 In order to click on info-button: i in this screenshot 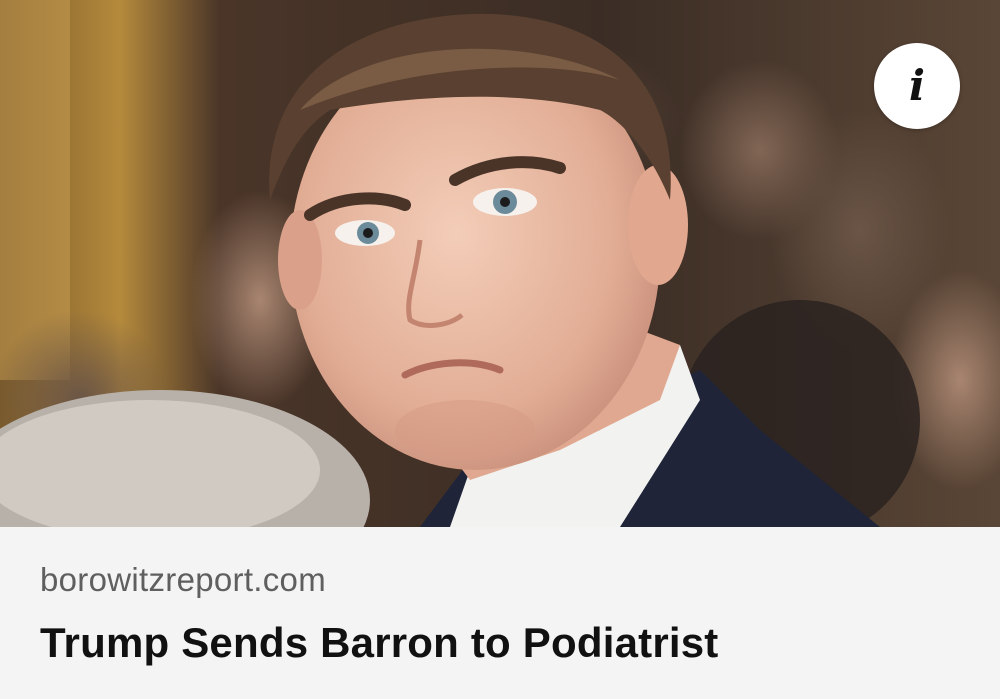, I will do `click(917, 86)`.